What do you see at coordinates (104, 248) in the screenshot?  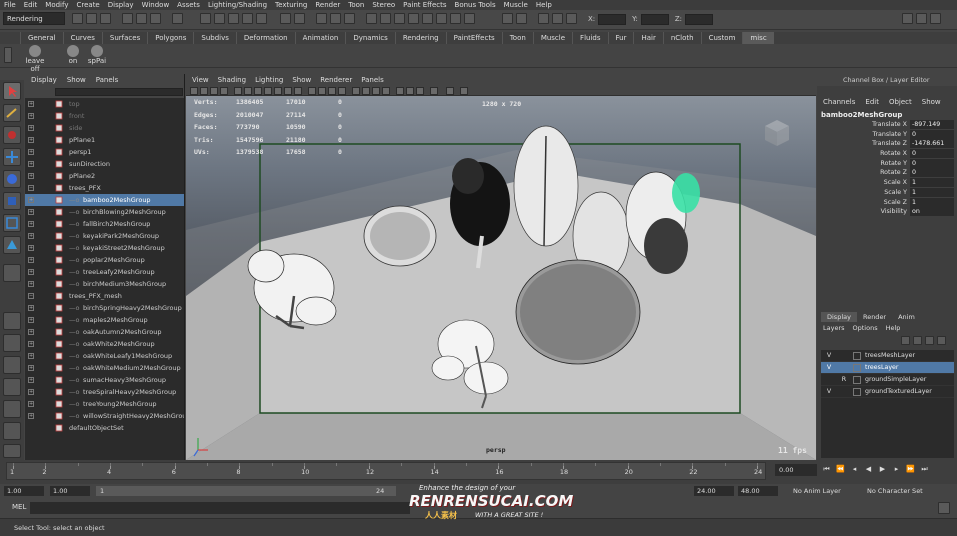 I see `outliner-item: + —o keyakiStreet2MeshGroup` at bounding box center [104, 248].